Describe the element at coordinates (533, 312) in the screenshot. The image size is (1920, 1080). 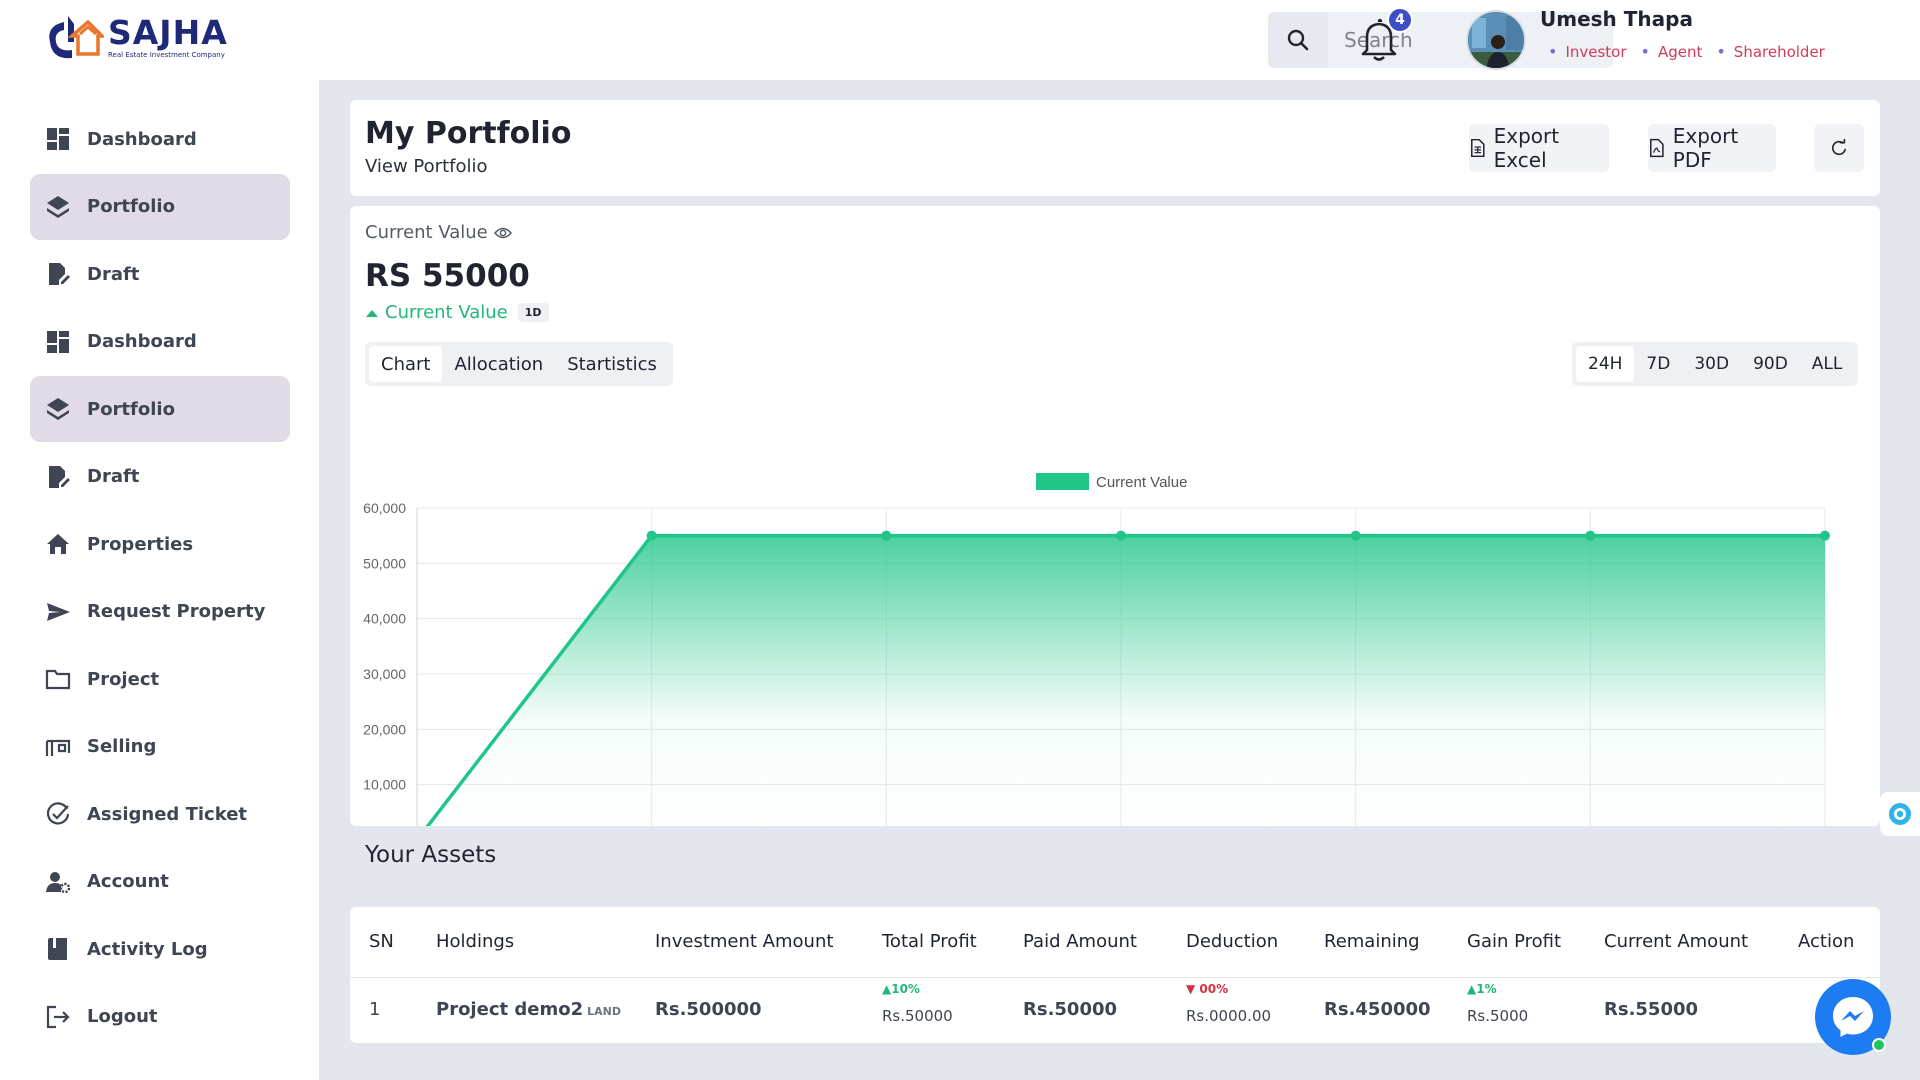
I see `period-badge: 1D` at that location.